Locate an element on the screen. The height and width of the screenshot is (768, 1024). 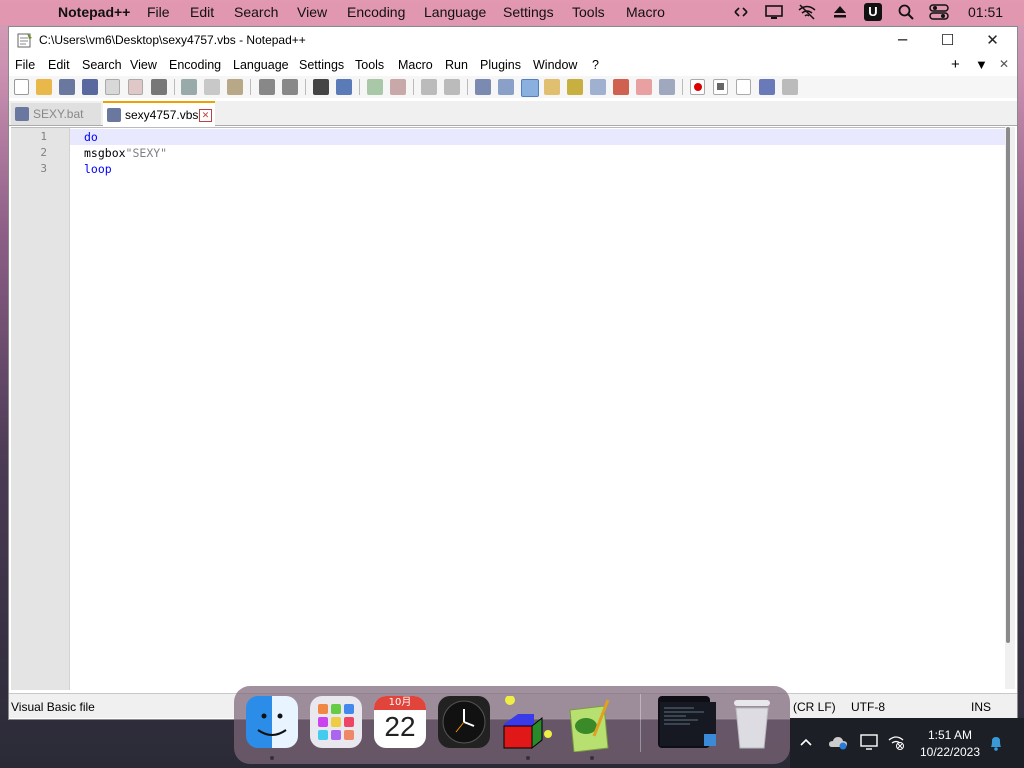
replace-icon is located at coordinates (344, 87).